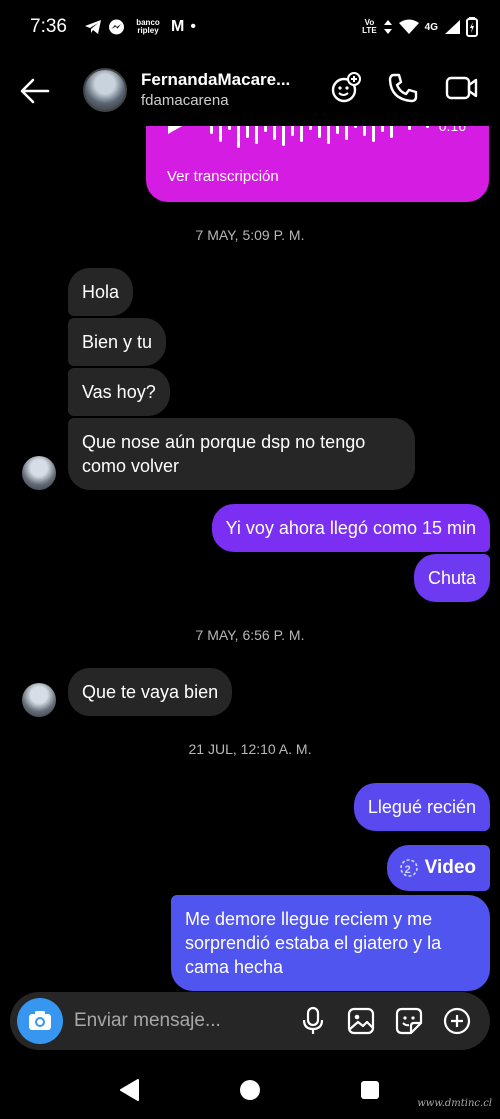 The width and height of the screenshot is (500, 1119). Describe the element at coordinates (313, 1021) in the screenshot. I see `microphone-icon` at that location.